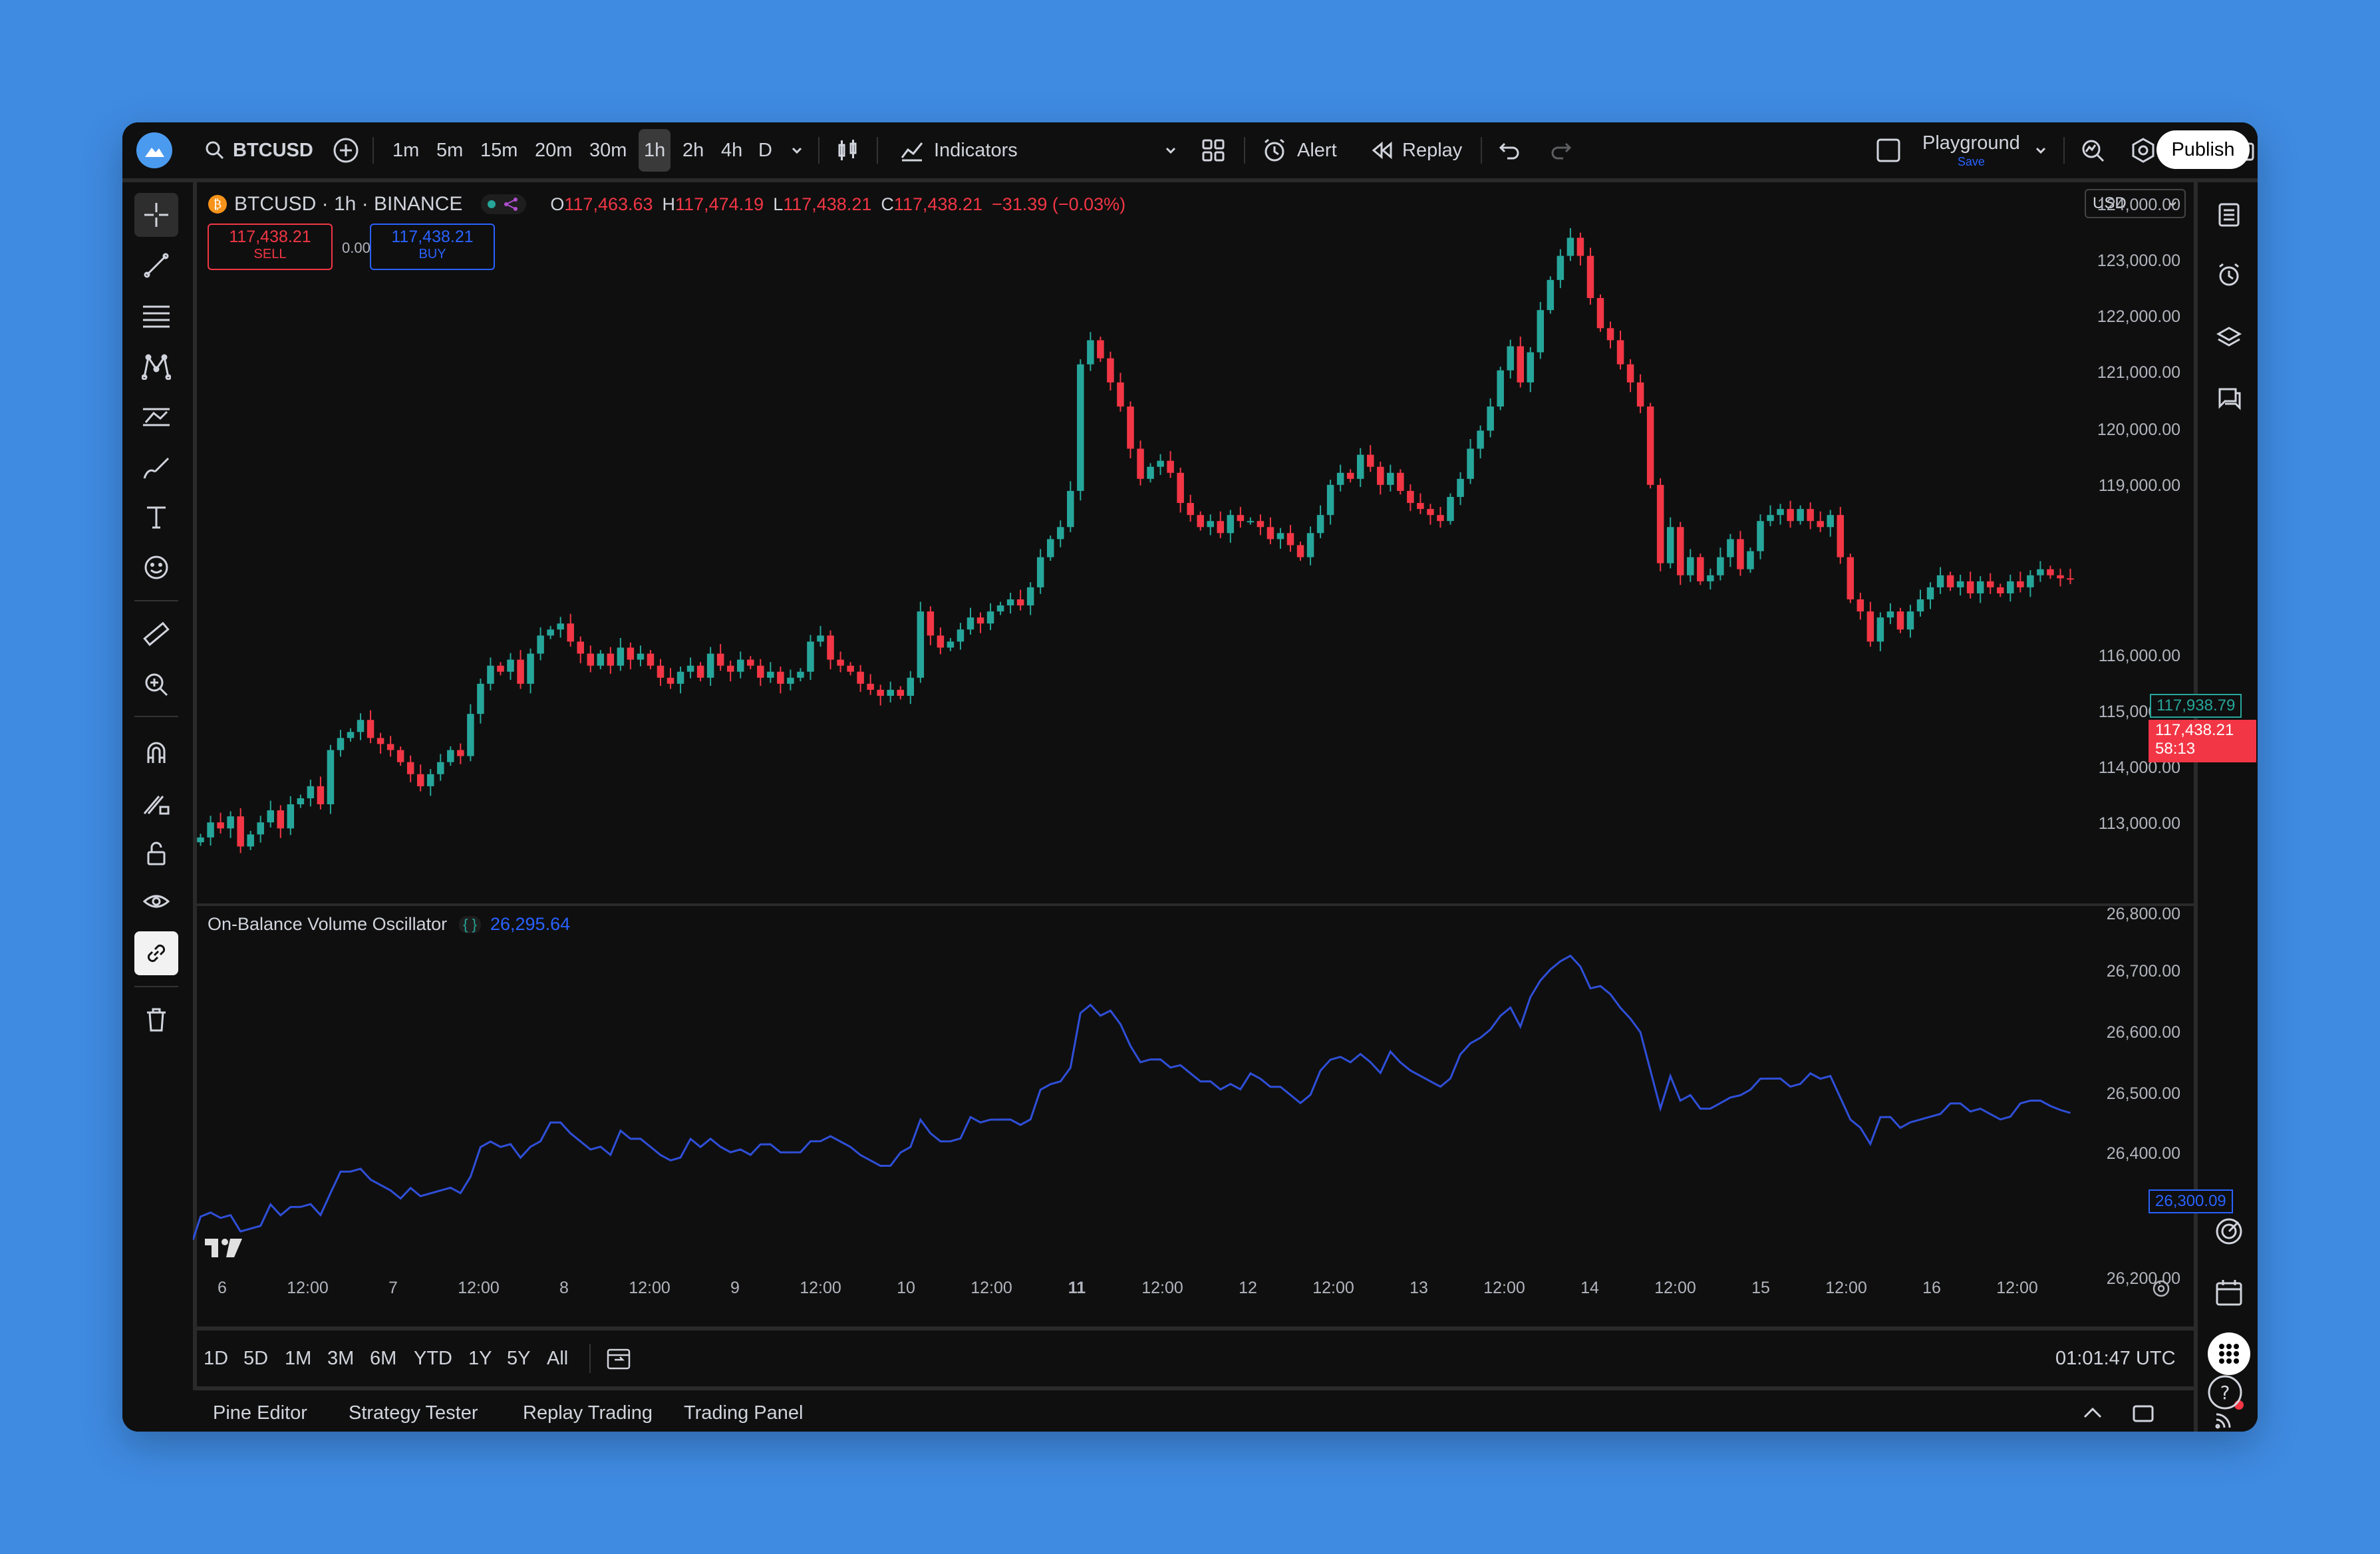  Describe the element at coordinates (588, 1411) in the screenshot. I see `tab-replay-trading: Replay Trading` at that location.